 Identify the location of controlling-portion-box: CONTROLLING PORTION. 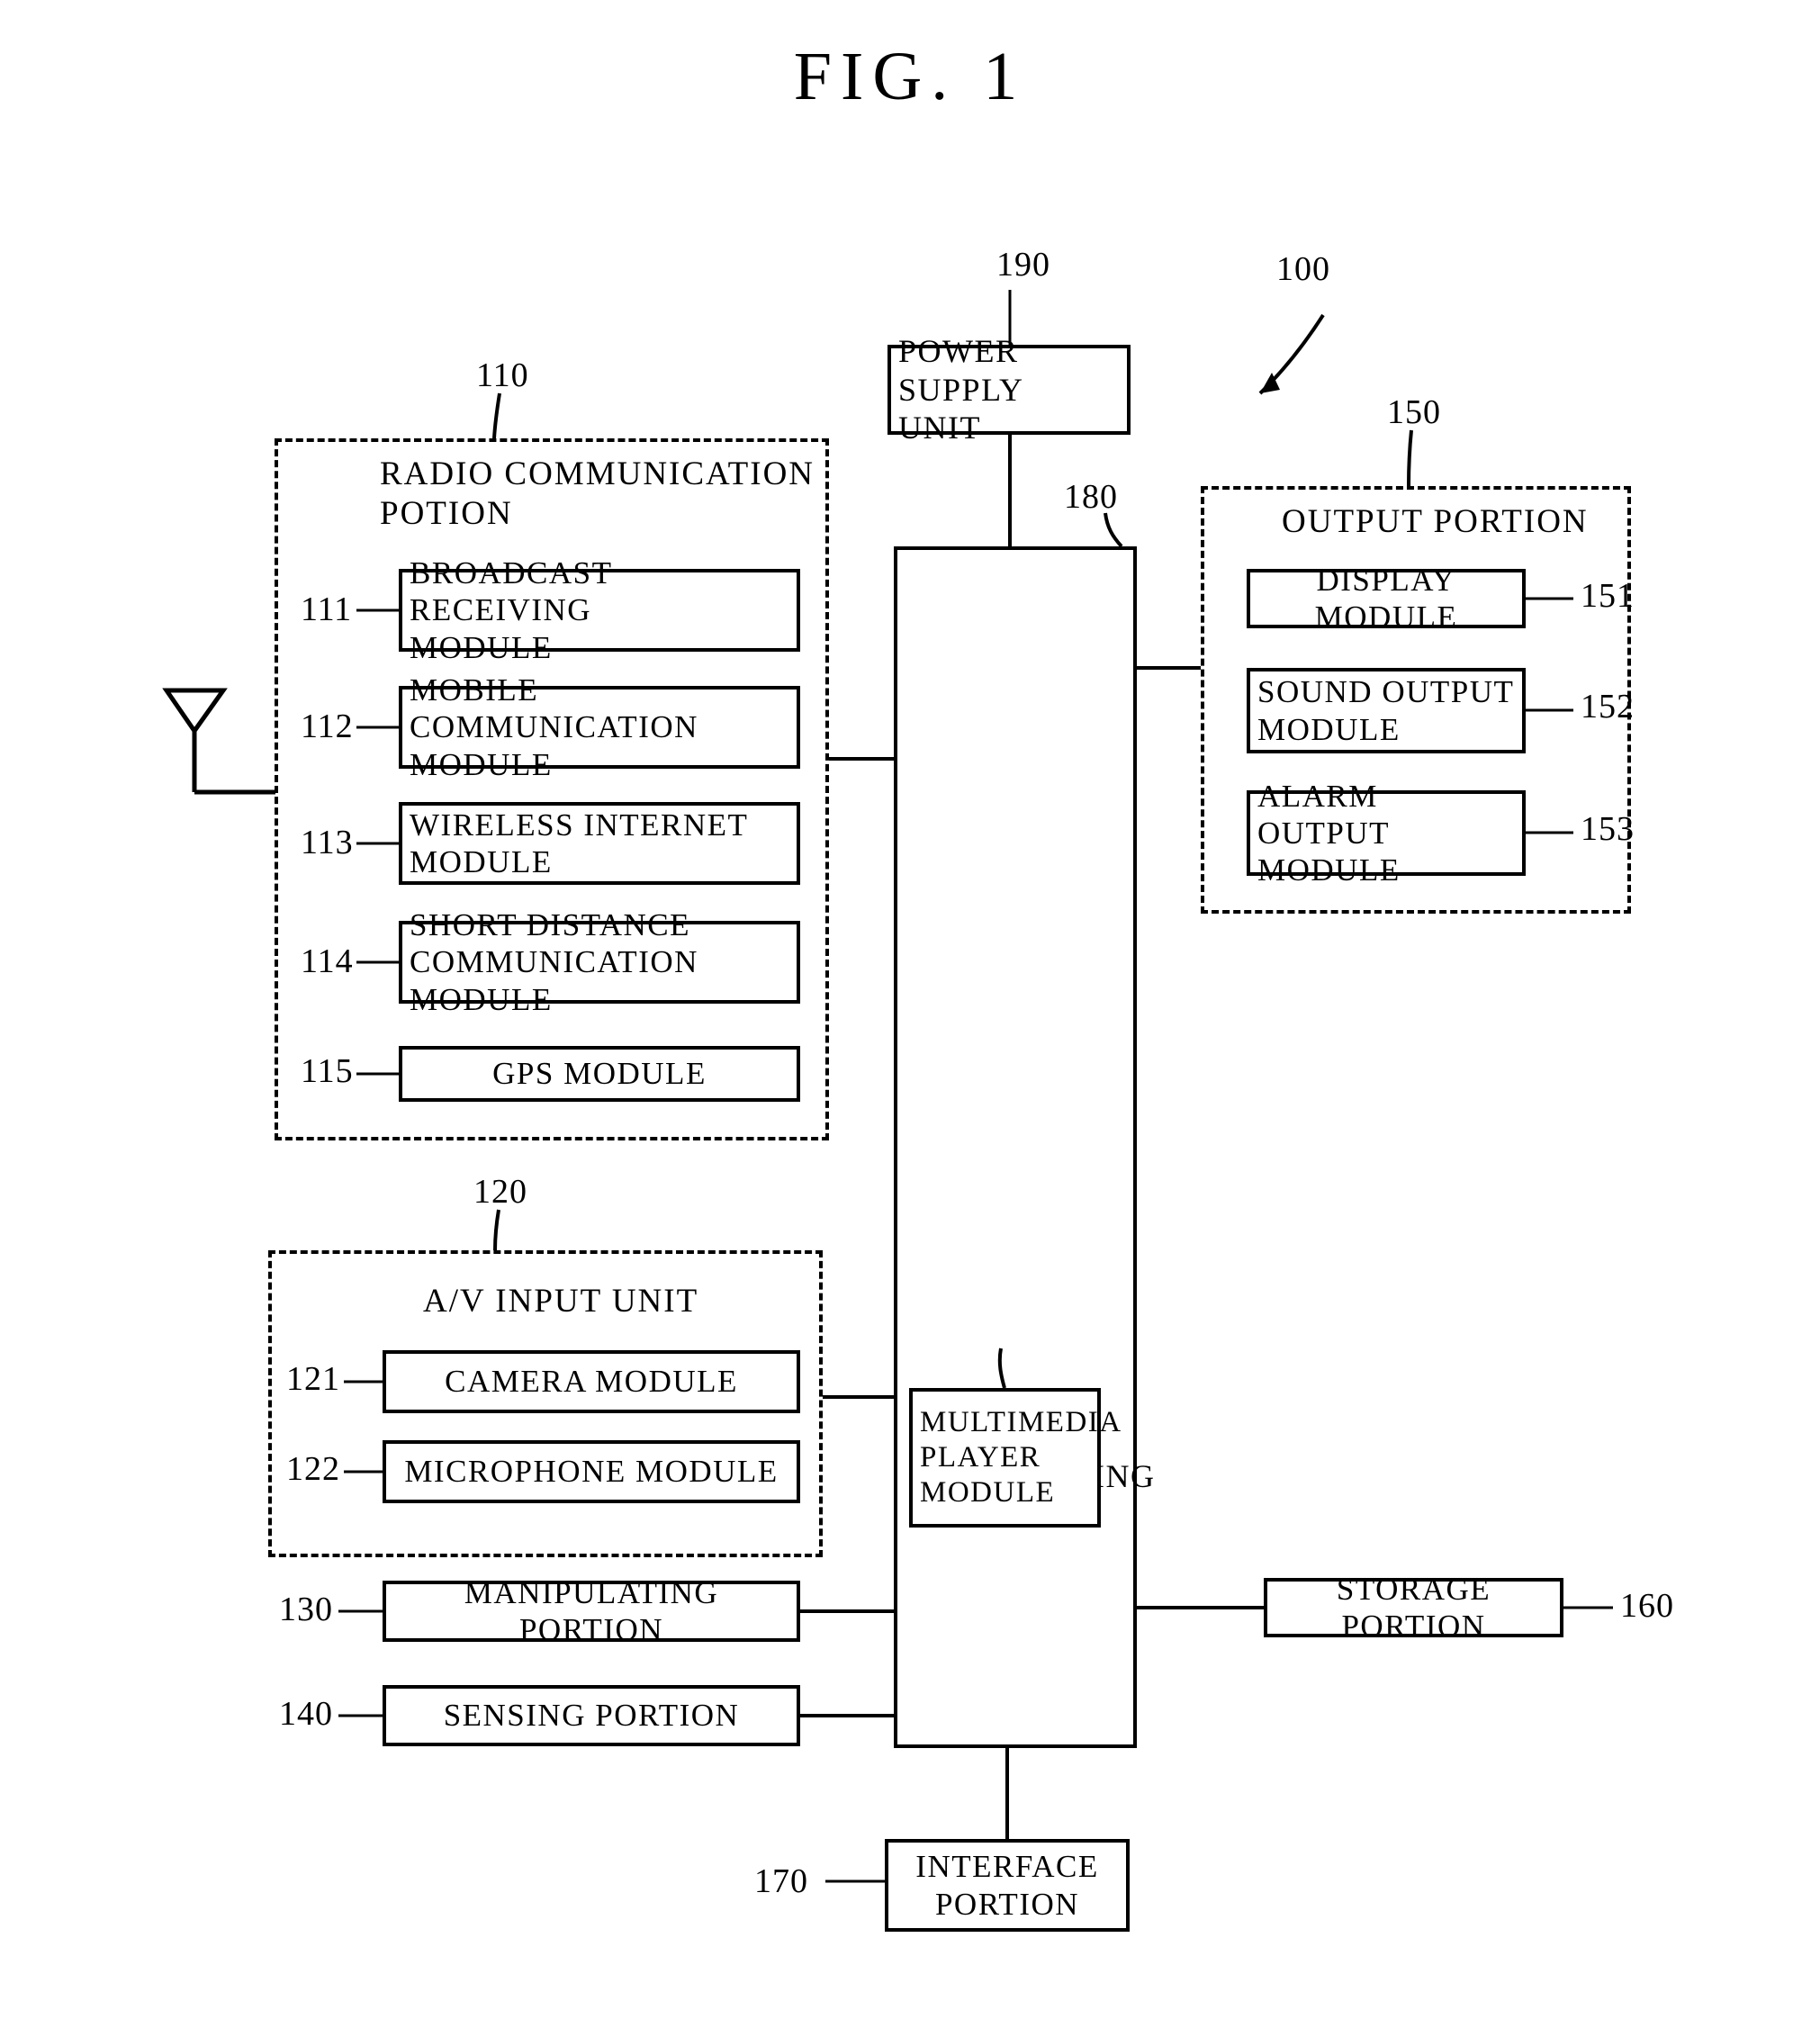
(1024, 1147).